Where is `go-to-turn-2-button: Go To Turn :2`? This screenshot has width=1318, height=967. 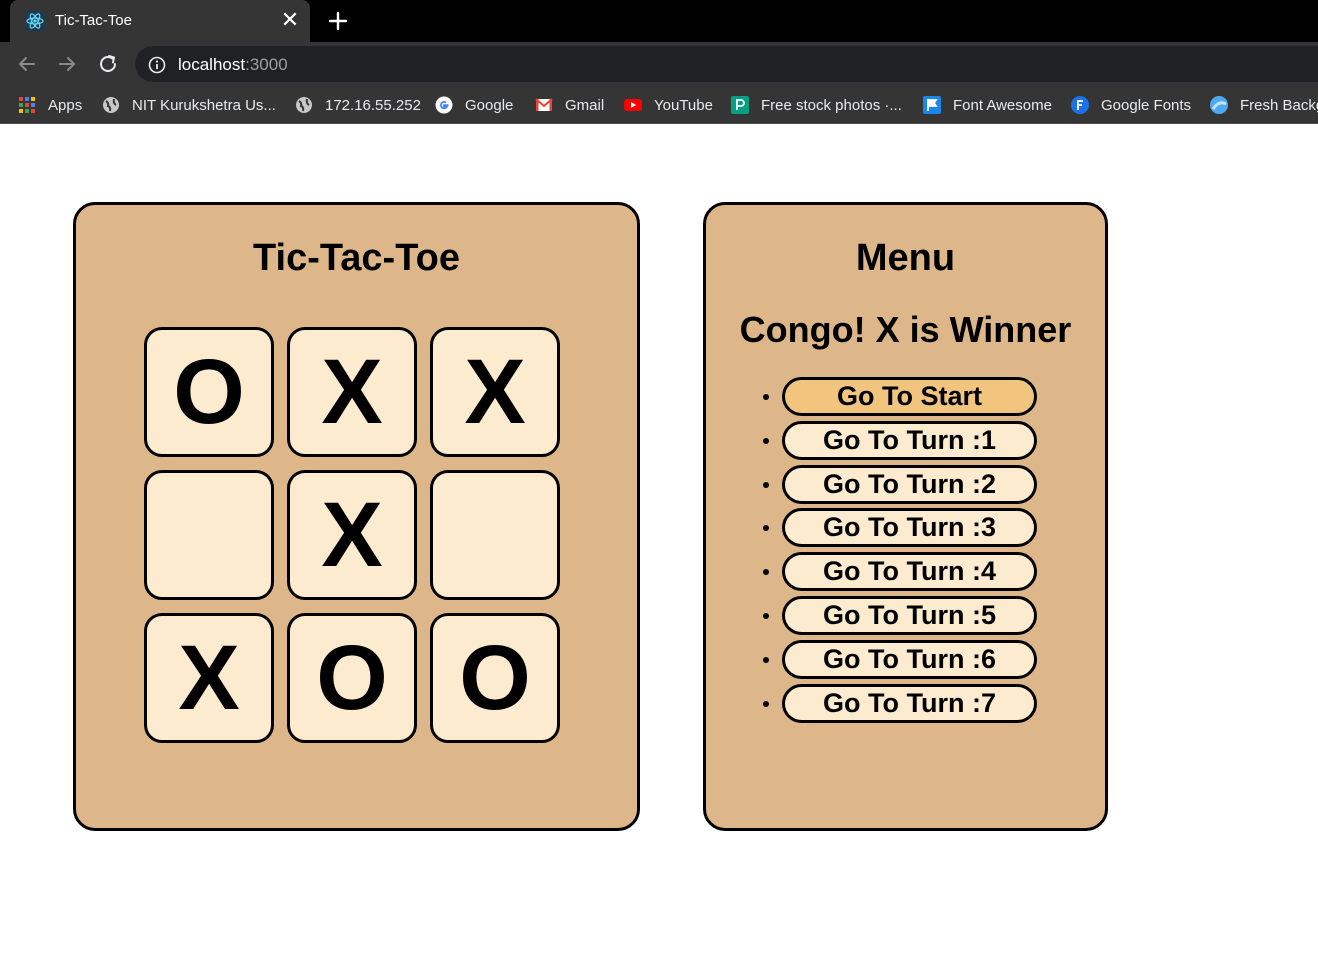 go-to-turn-2-button: Go To Turn :2 is located at coordinates (909, 484).